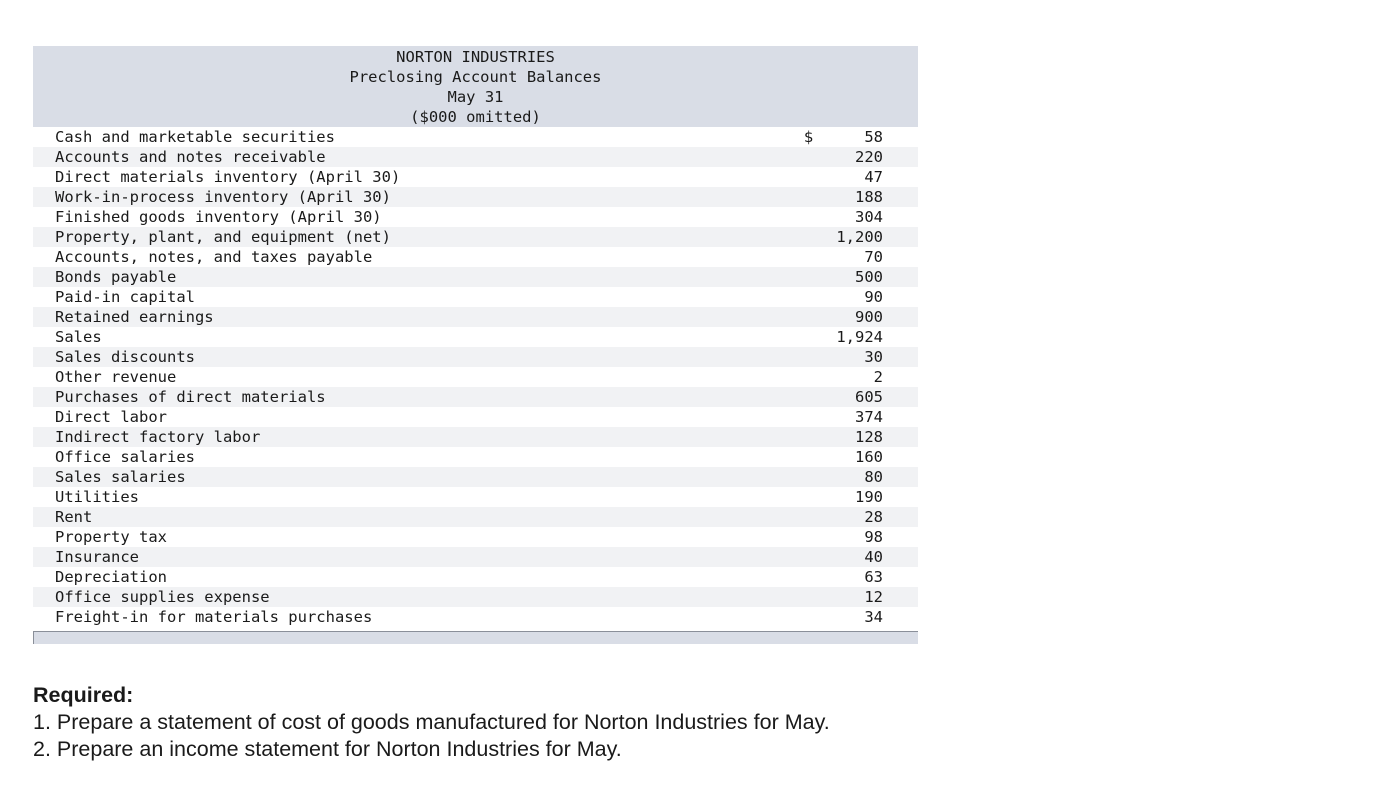 The image size is (1376, 786). I want to click on account-label: Purchases of direct materials, so click(190, 397).